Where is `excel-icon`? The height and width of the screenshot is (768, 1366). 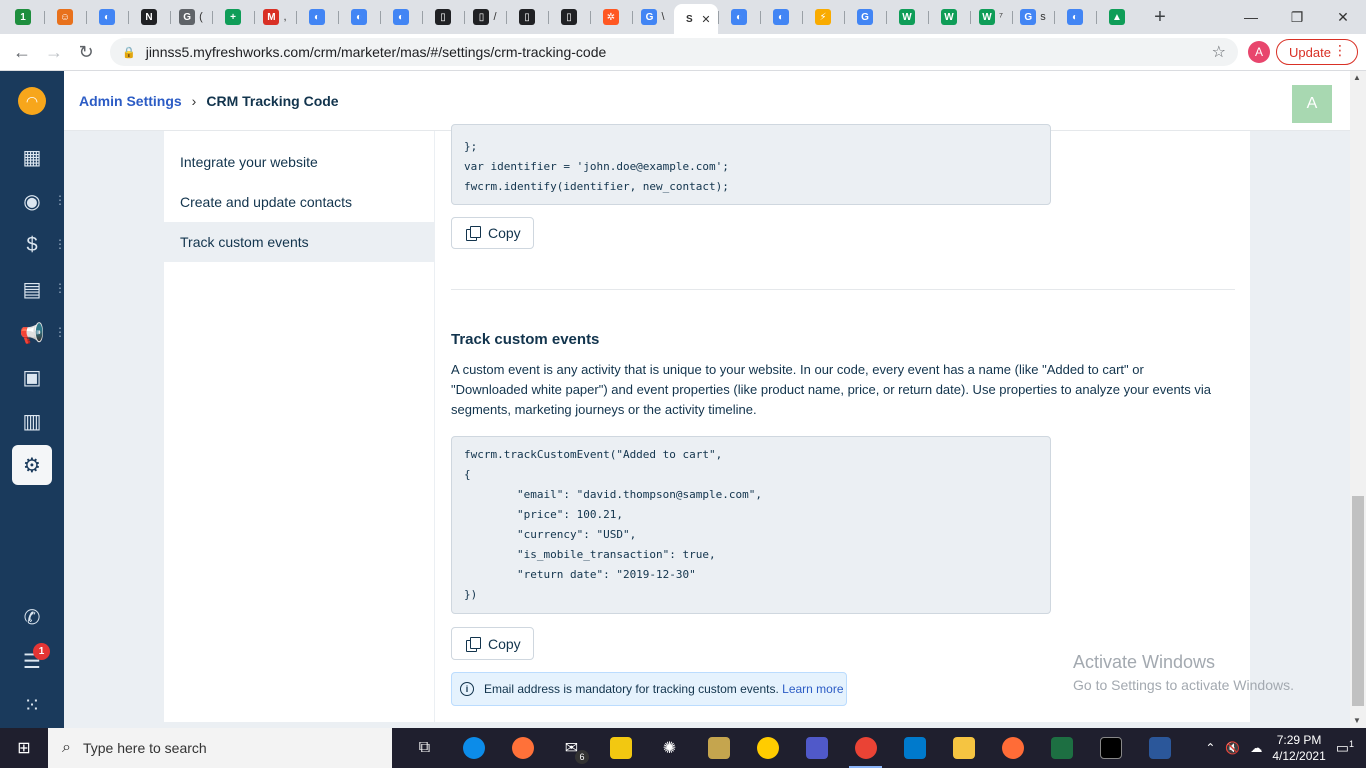
excel-icon is located at coordinates (1061, 748).